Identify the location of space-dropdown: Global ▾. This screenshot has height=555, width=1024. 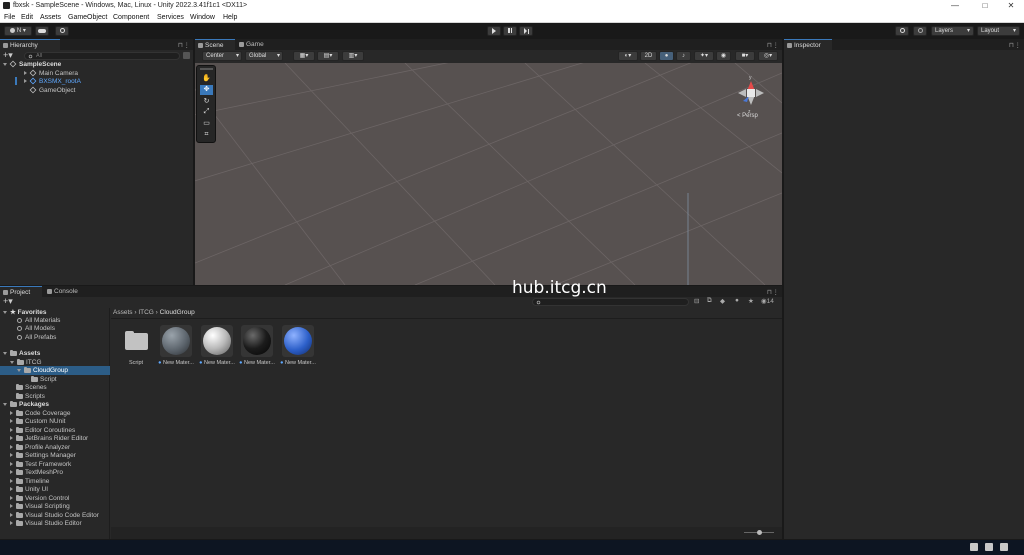
(264, 56).